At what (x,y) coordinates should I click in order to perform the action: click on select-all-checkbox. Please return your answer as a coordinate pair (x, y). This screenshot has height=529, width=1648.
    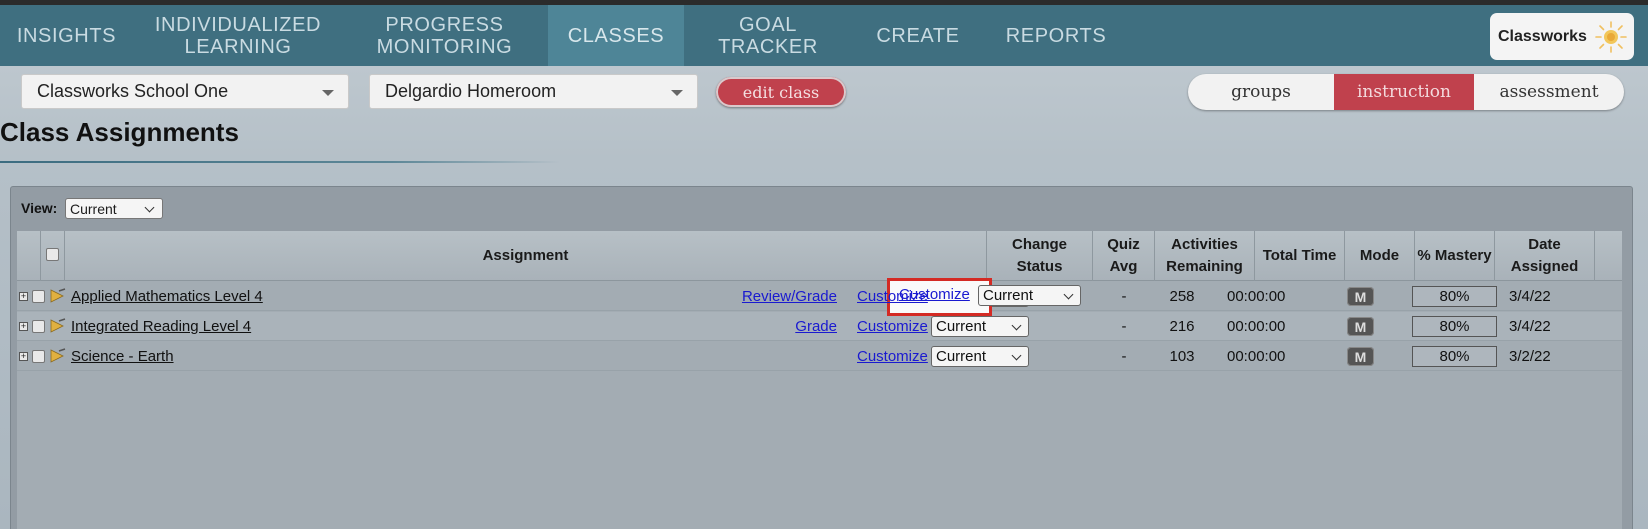
    Looking at the image, I should click on (52, 254).